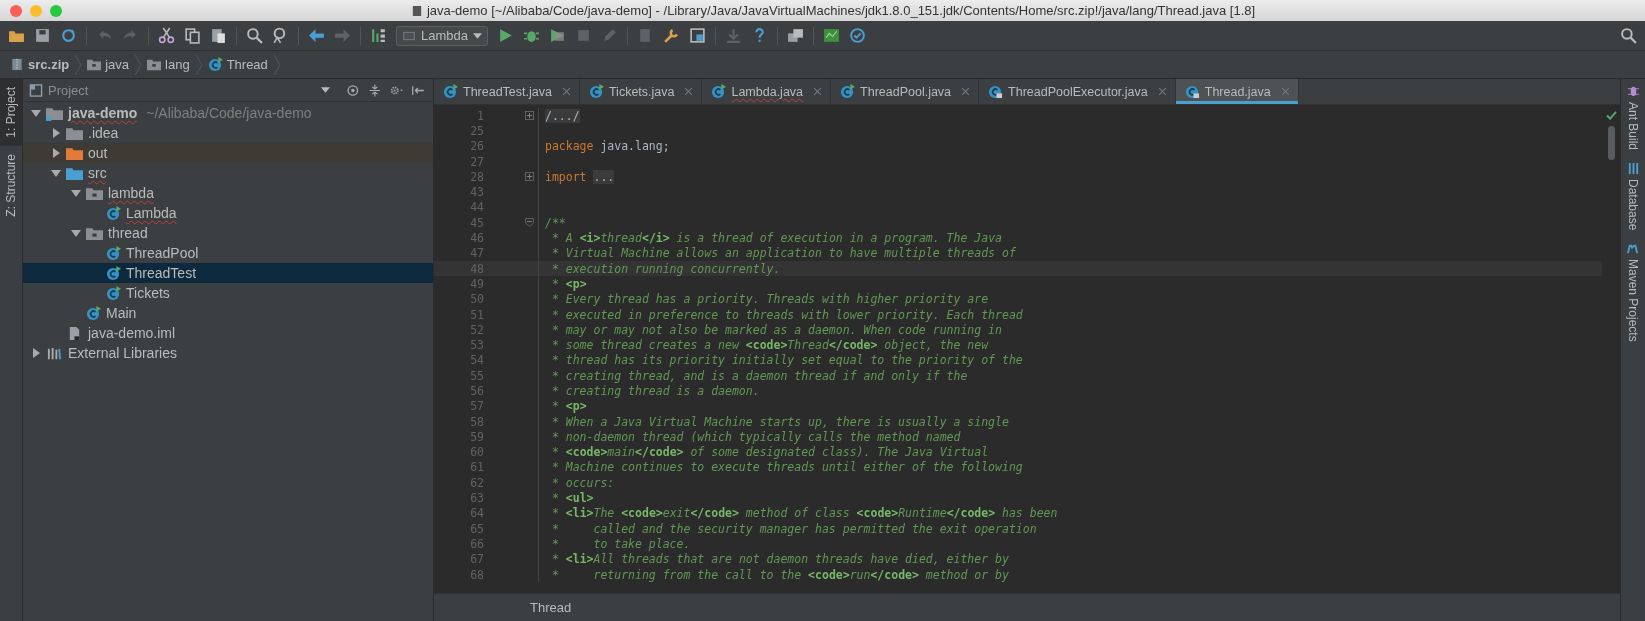 This screenshot has height=621, width=1645. I want to click on breadcrumb: java, so click(108, 64).